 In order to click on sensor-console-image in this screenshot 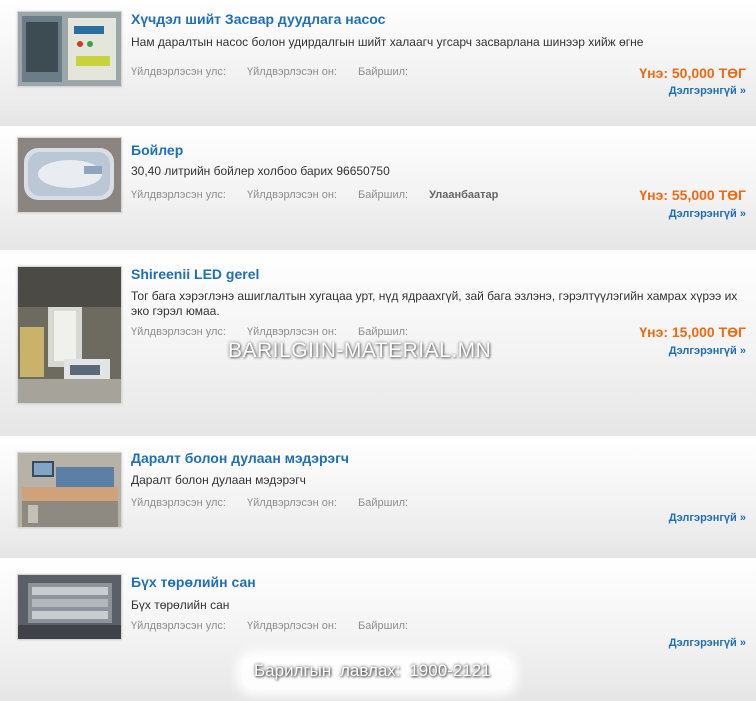, I will do `click(69, 490)`.